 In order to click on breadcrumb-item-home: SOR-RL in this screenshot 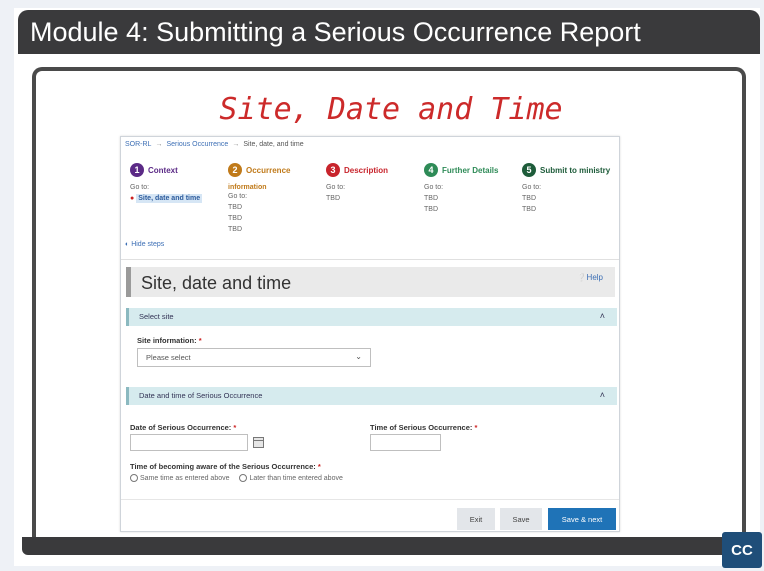, I will do `click(138, 144)`.